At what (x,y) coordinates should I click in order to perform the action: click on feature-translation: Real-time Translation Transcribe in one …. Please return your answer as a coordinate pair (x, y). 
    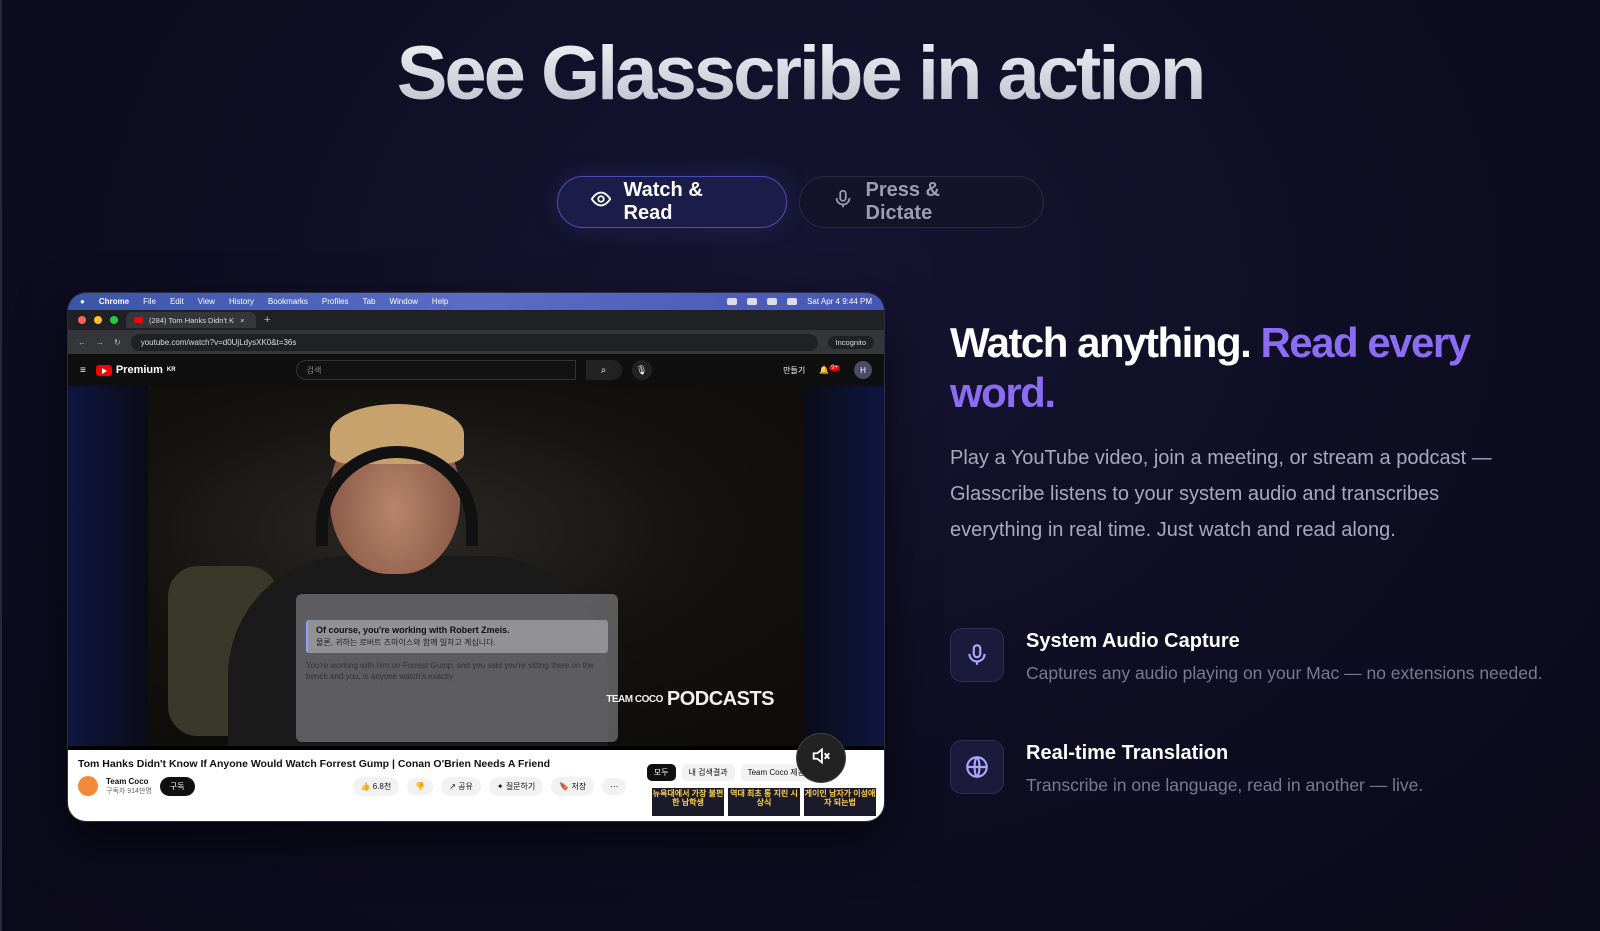
    Looking at the image, I should click on (1248, 769).